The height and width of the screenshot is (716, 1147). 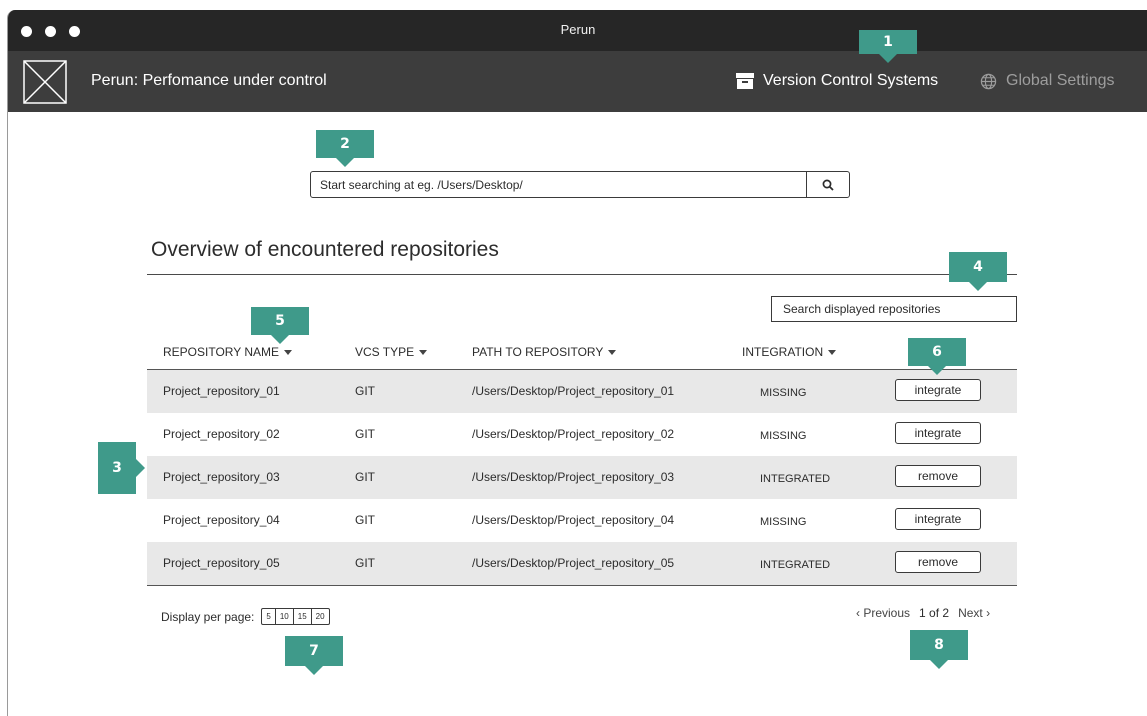 I want to click on path-cell: /Users/Desktop/Project_repository_05, so click(x=573, y=563).